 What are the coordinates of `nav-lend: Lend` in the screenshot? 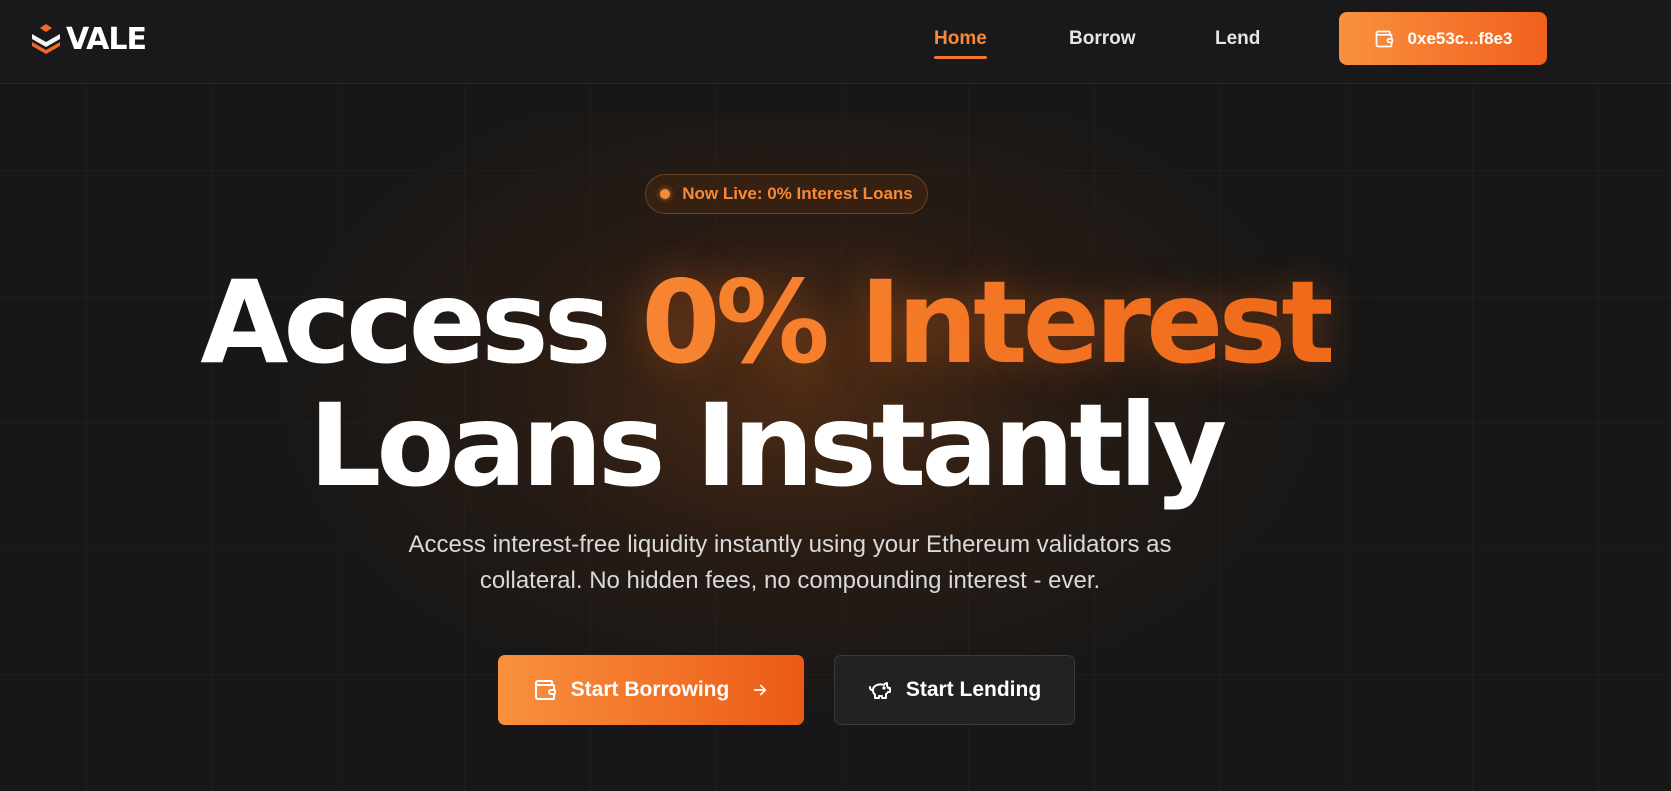 It's located at (1237, 39).